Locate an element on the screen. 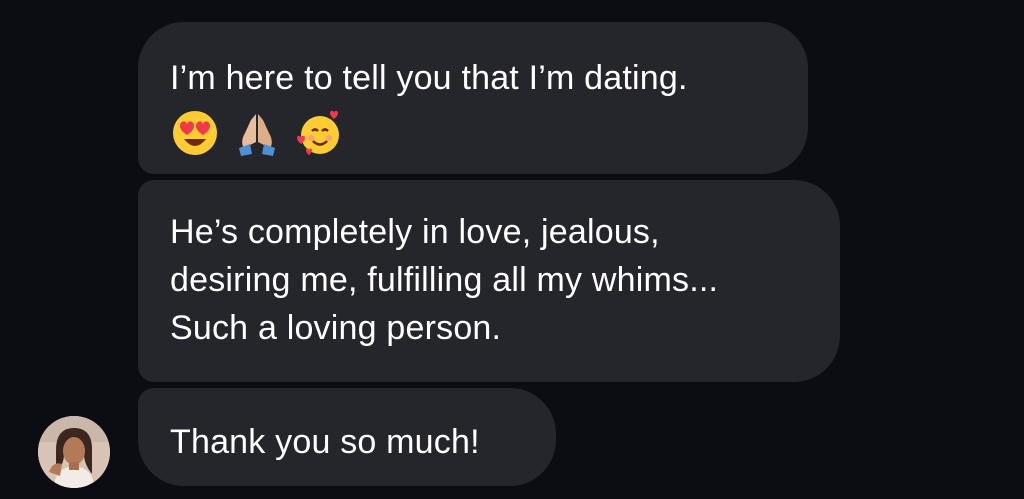  message-bubble-3: Thank you so much! is located at coordinates (347, 437).